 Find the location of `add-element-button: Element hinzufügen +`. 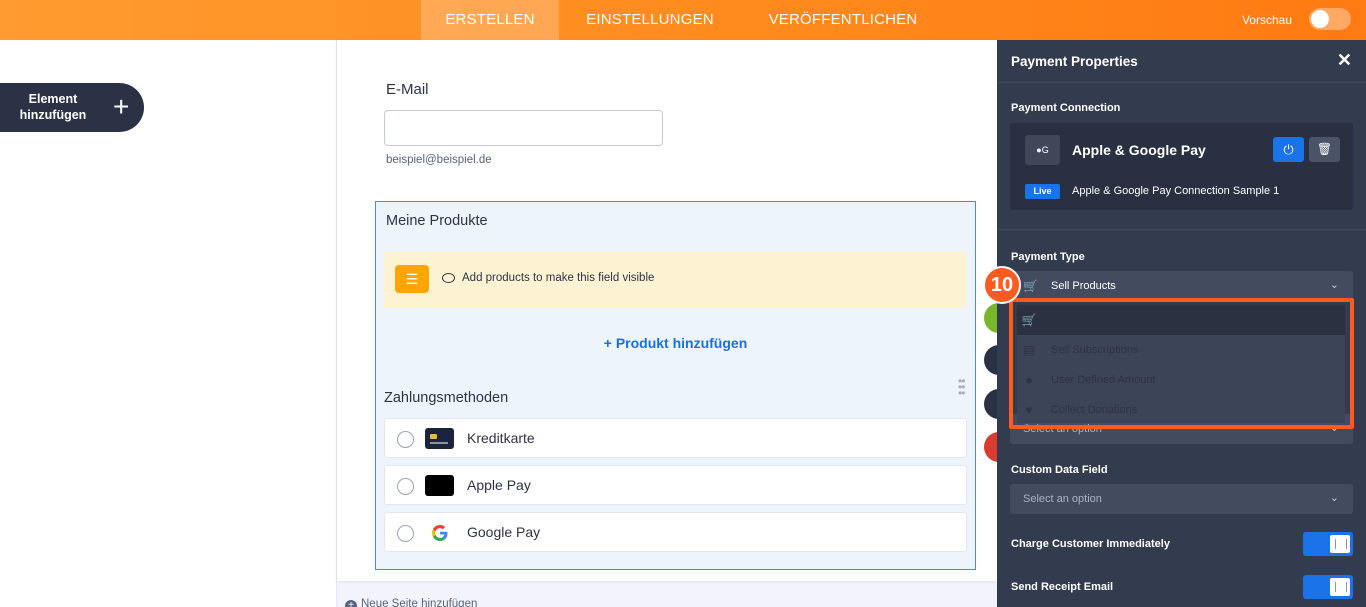

add-element-button: Element hinzufügen + is located at coordinates (72, 107).